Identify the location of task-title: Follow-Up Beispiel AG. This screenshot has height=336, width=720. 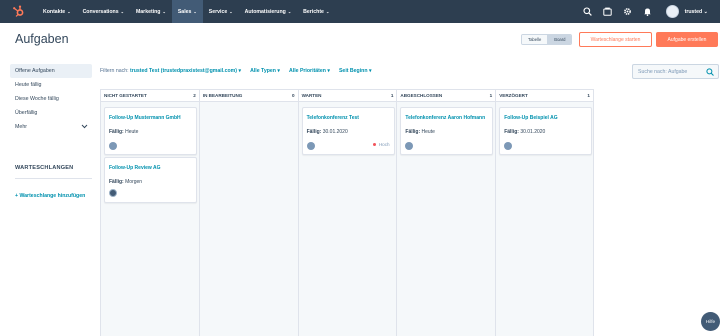
(530, 118).